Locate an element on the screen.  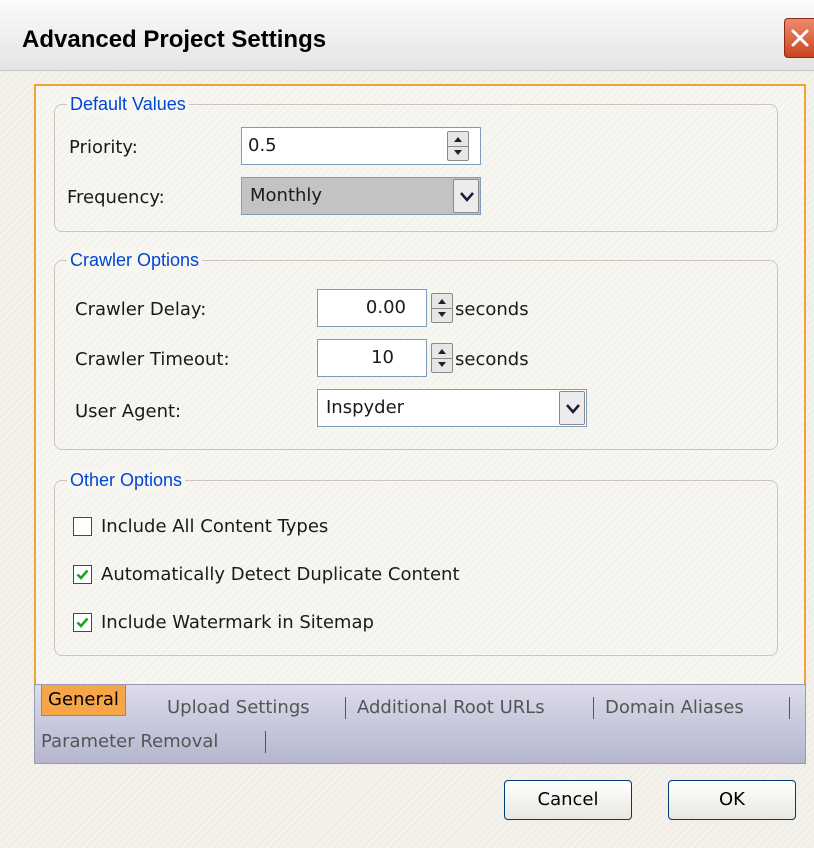
crawler-timeout-spin-down is located at coordinates (442, 365).